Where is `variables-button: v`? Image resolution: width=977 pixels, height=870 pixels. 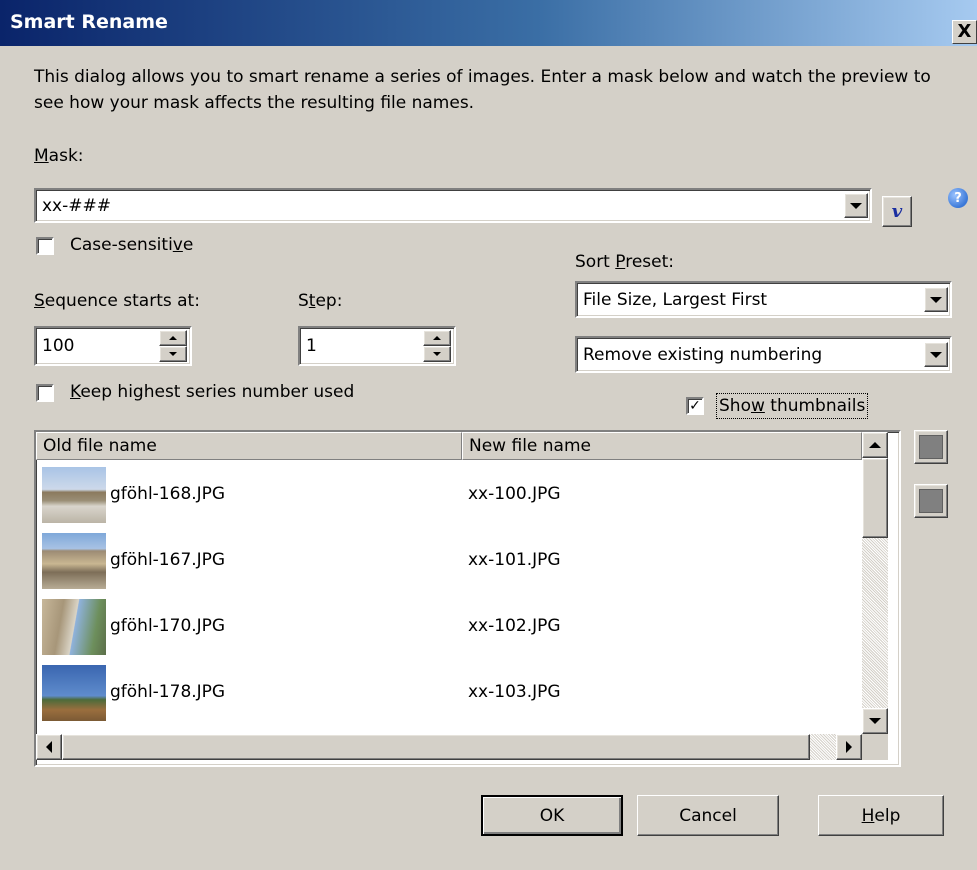 variables-button: v is located at coordinates (897, 211).